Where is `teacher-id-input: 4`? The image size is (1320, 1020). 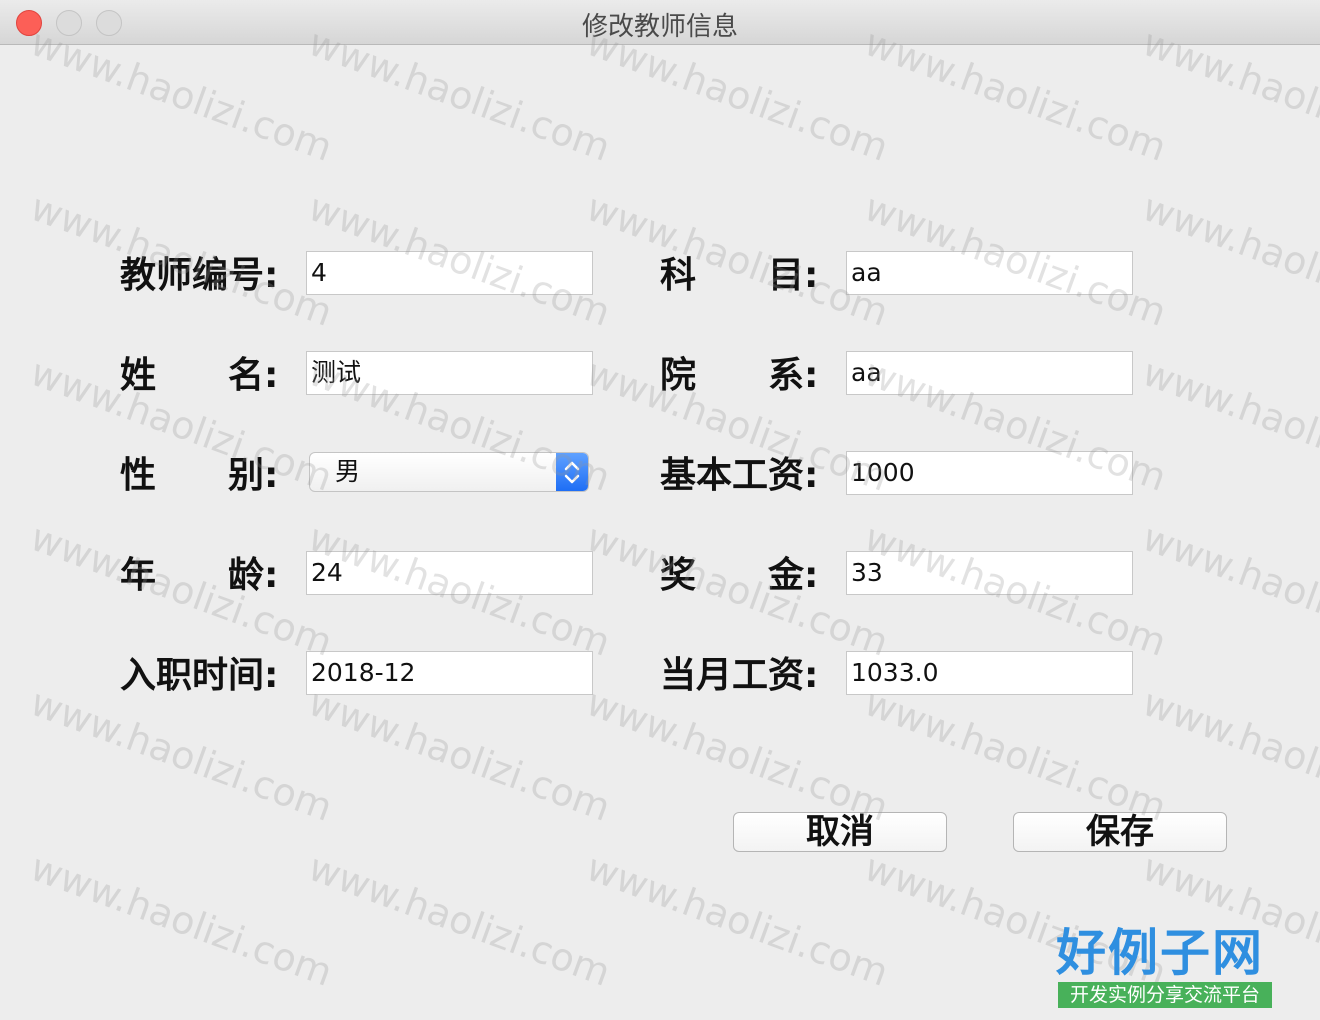 teacher-id-input: 4 is located at coordinates (449, 273).